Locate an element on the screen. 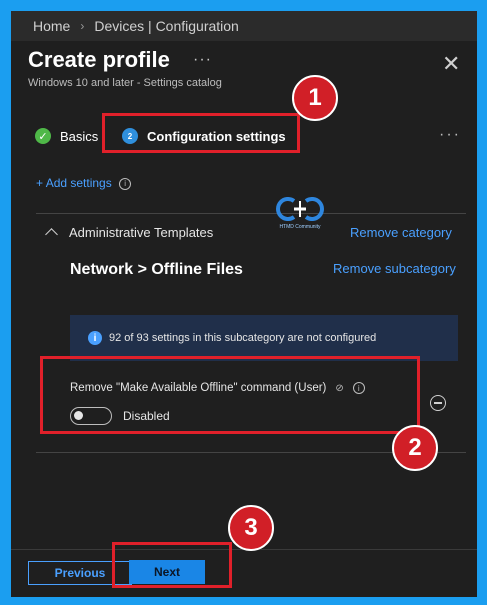 The image size is (487, 605). annotation-badge-2: 2 is located at coordinates (415, 448).